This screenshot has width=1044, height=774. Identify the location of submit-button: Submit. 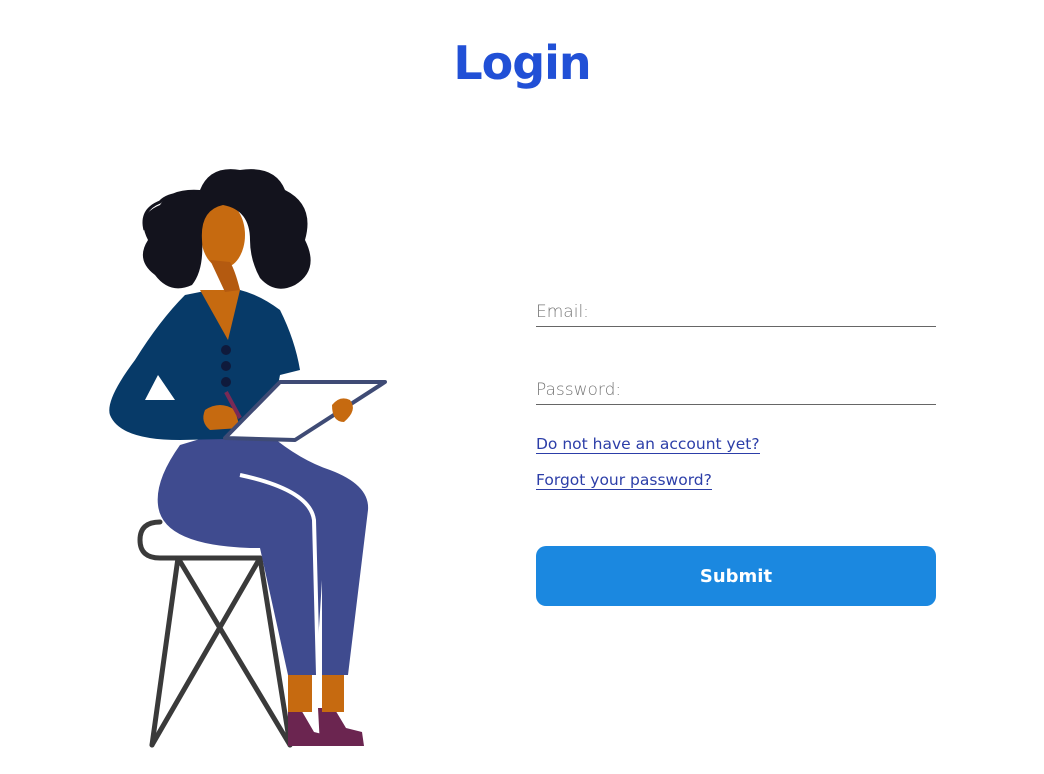
(736, 576).